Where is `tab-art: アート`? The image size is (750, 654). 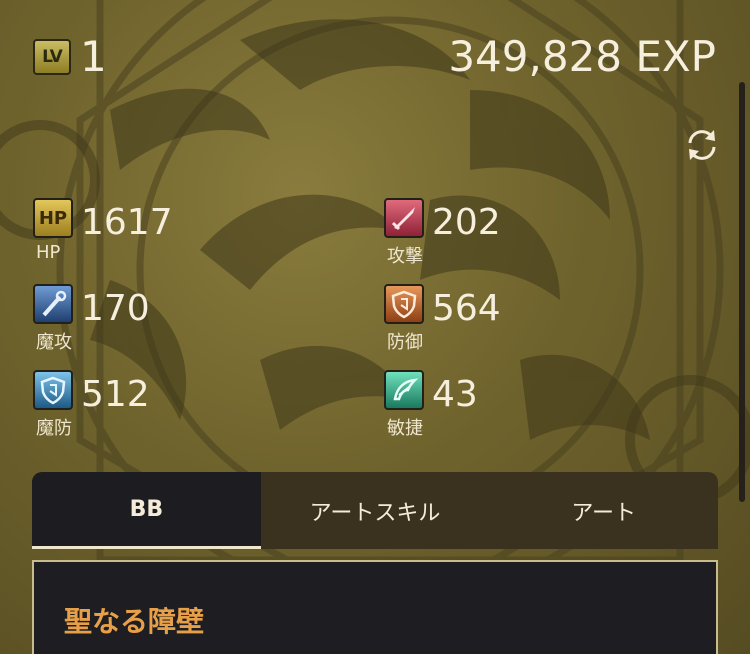
tab-art: アート is located at coordinates (603, 510).